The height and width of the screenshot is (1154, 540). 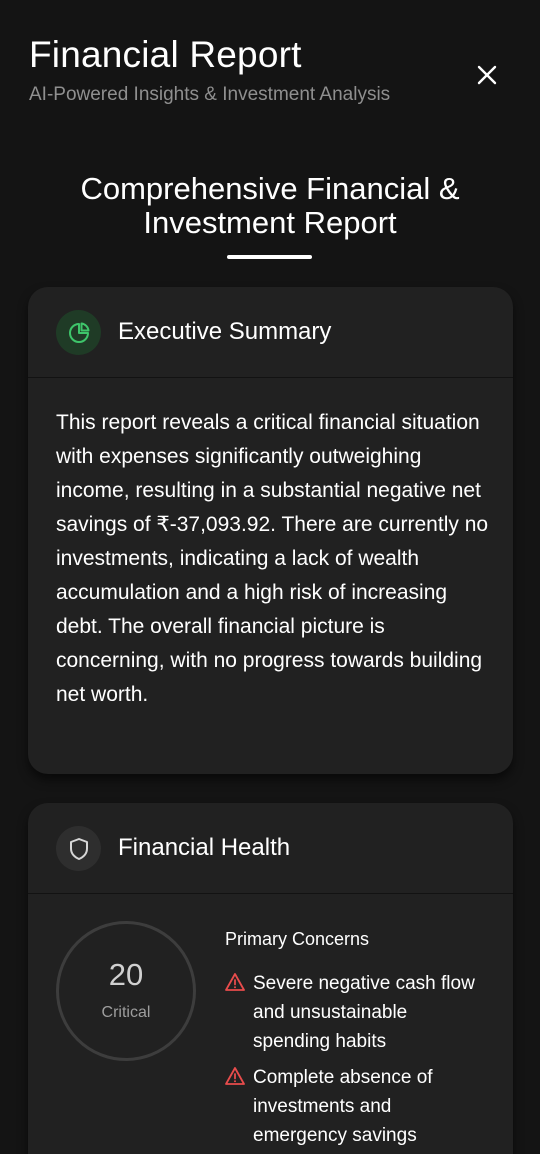 What do you see at coordinates (126, 974) in the screenshot?
I see `health-score-value: 20` at bounding box center [126, 974].